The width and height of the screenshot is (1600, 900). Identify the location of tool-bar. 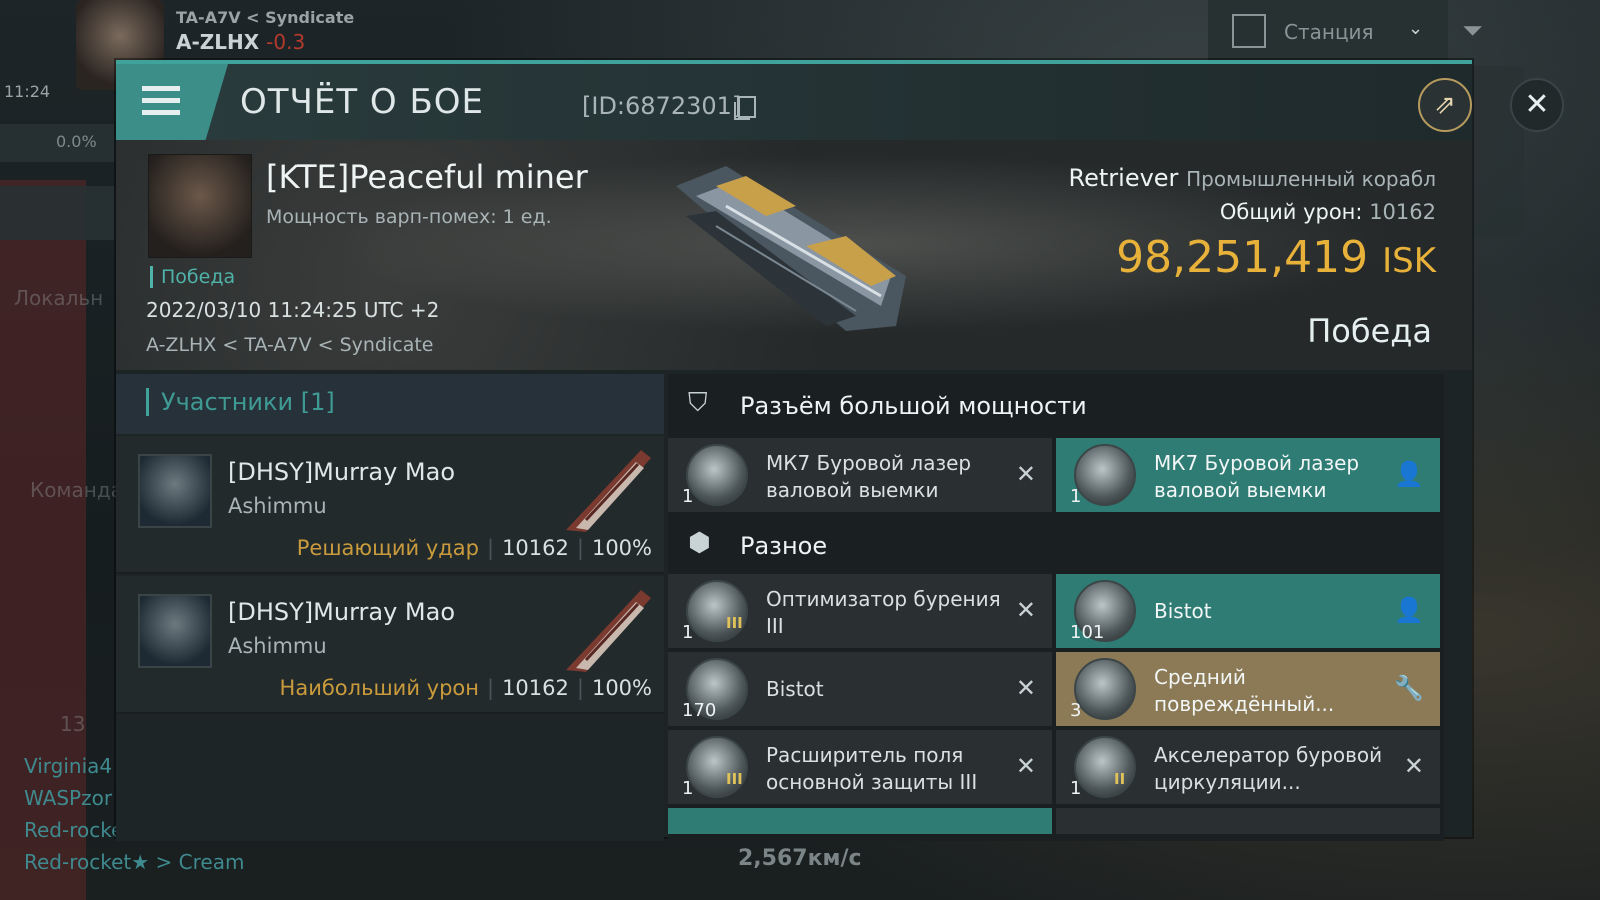
(57, 213).